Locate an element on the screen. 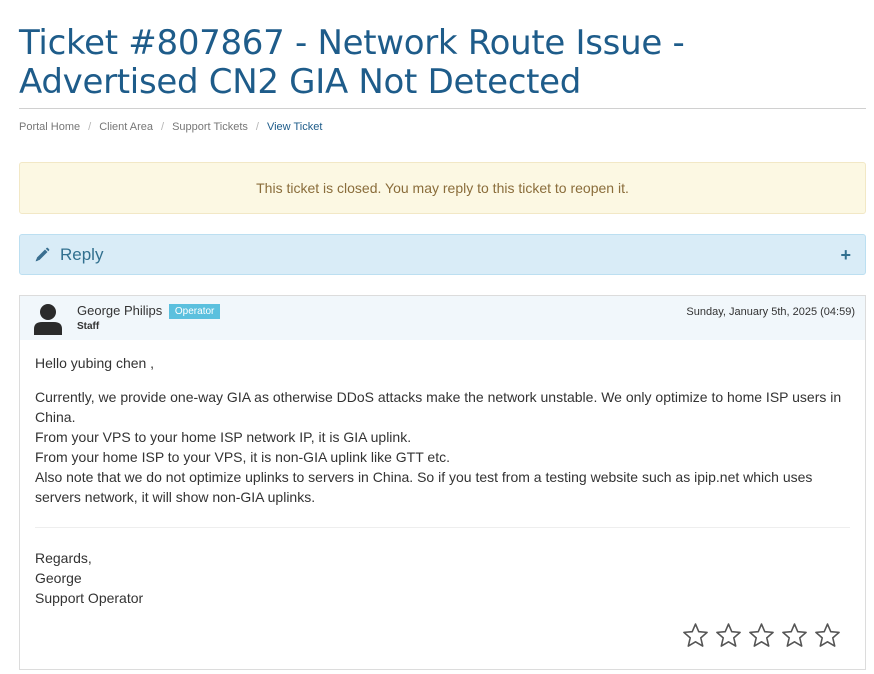 This screenshot has width=874, height=674. page-title-line2: Advertised CN2 GIA Not Detected is located at coordinates (300, 82).